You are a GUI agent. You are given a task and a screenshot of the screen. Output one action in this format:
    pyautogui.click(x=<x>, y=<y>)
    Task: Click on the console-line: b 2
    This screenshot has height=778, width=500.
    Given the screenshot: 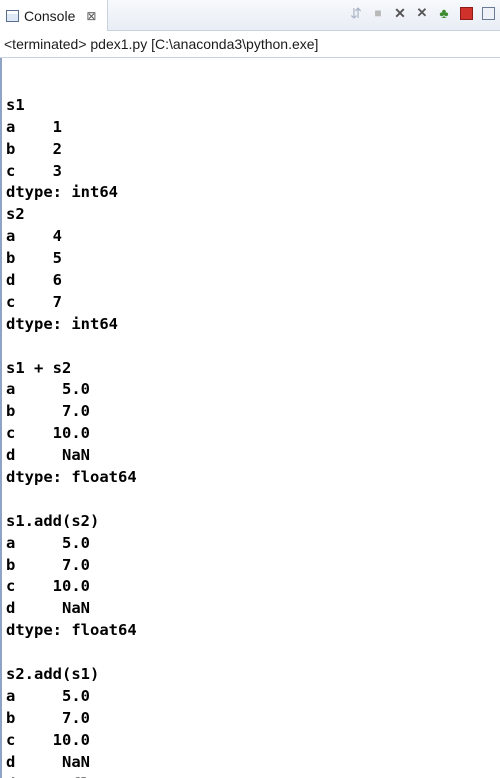 What is the action you would take?
    pyautogui.click(x=34, y=148)
    